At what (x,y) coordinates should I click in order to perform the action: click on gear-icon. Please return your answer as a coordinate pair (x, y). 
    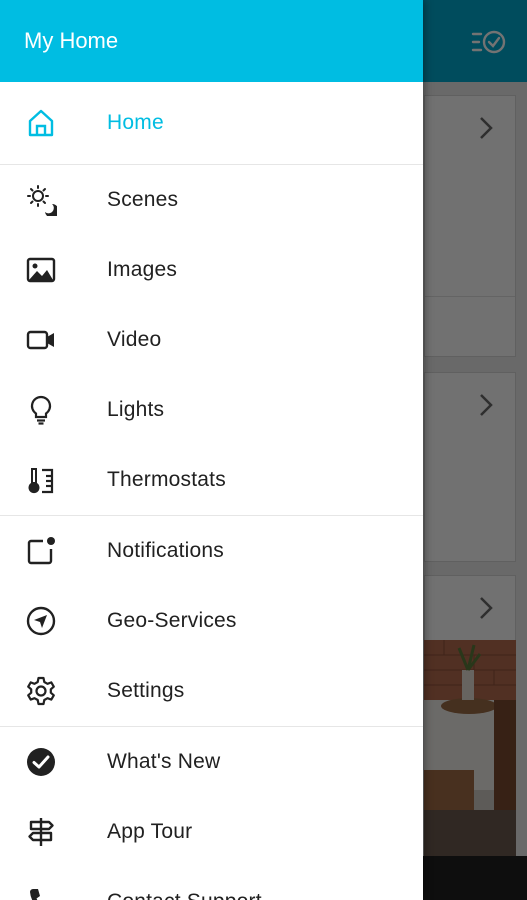
    Looking at the image, I should click on (41, 691).